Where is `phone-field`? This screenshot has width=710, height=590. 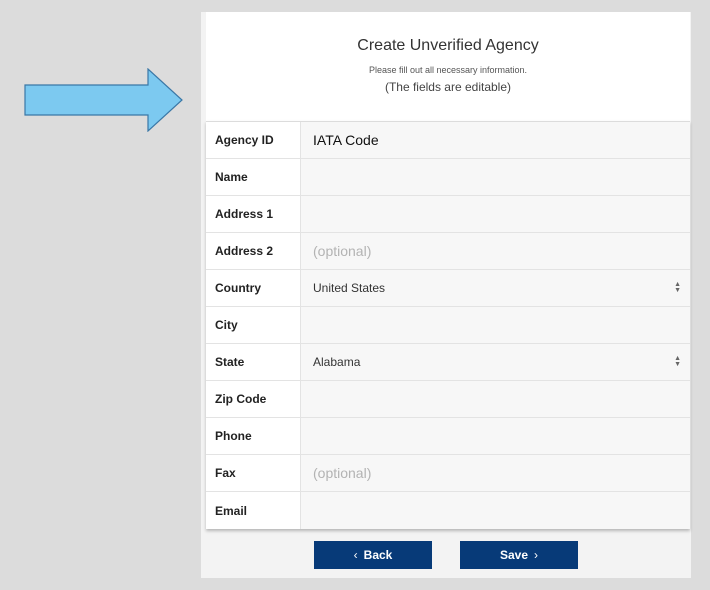
phone-field is located at coordinates (501, 436).